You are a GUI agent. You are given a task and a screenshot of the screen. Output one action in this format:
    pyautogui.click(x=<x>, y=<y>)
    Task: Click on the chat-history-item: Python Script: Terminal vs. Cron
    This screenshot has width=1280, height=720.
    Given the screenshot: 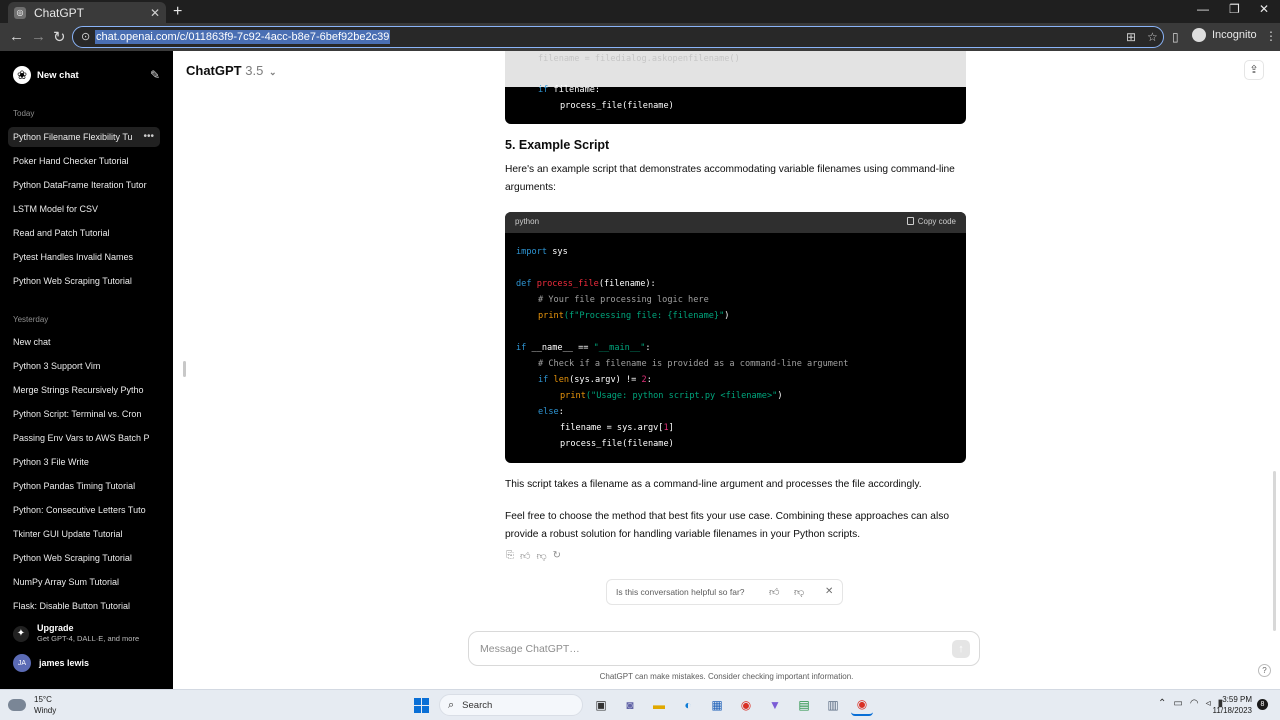 What is the action you would take?
    pyautogui.click(x=84, y=414)
    